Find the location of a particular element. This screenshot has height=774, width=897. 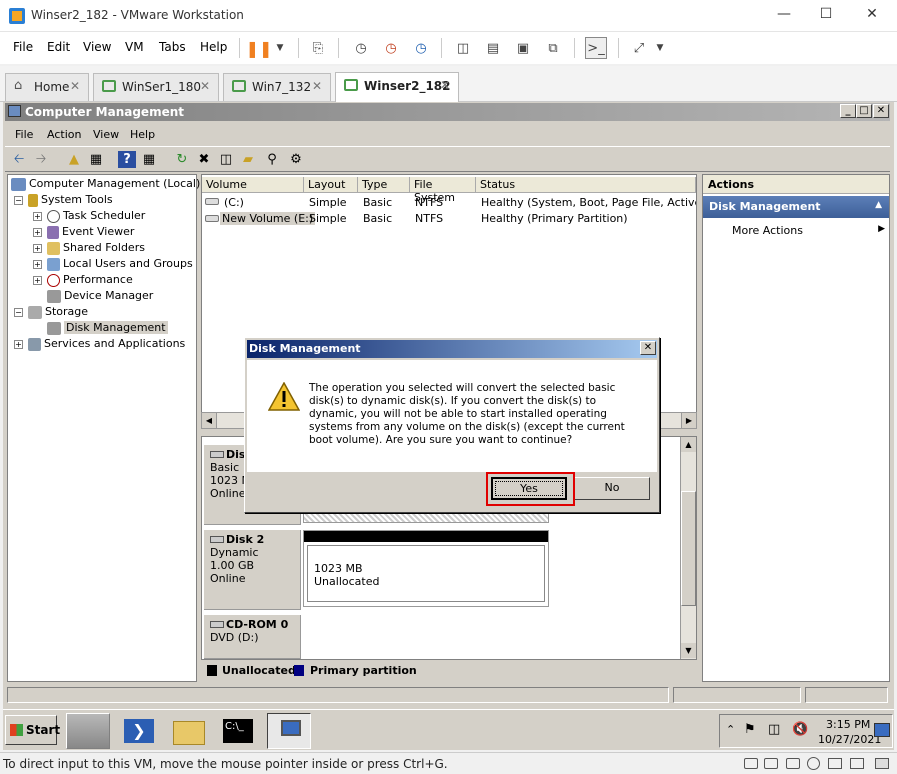

forward-icon: 🡢 is located at coordinates (41, 159).